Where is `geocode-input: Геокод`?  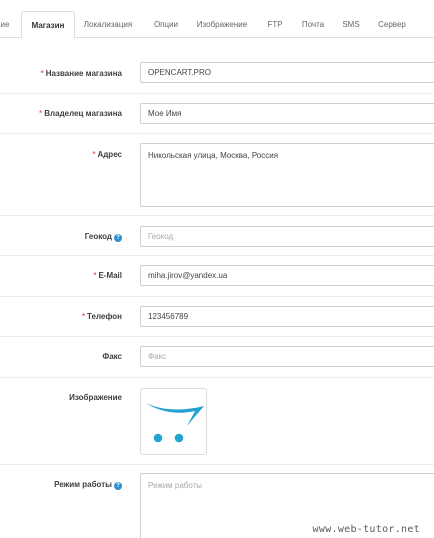
geocode-input: Геокод is located at coordinates (287, 236).